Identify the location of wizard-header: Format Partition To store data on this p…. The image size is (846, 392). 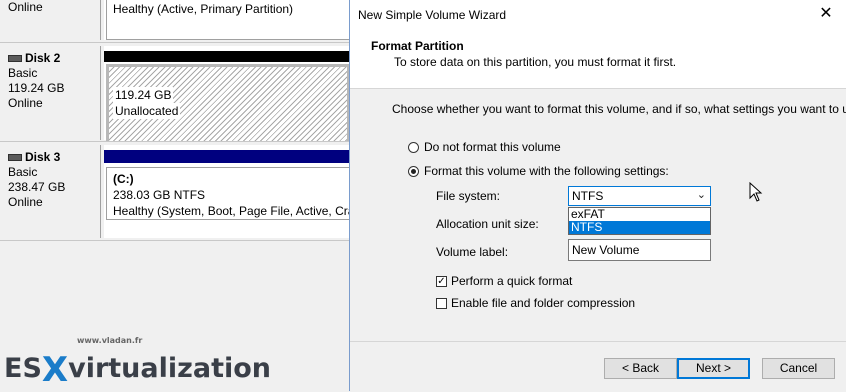
(598, 61).